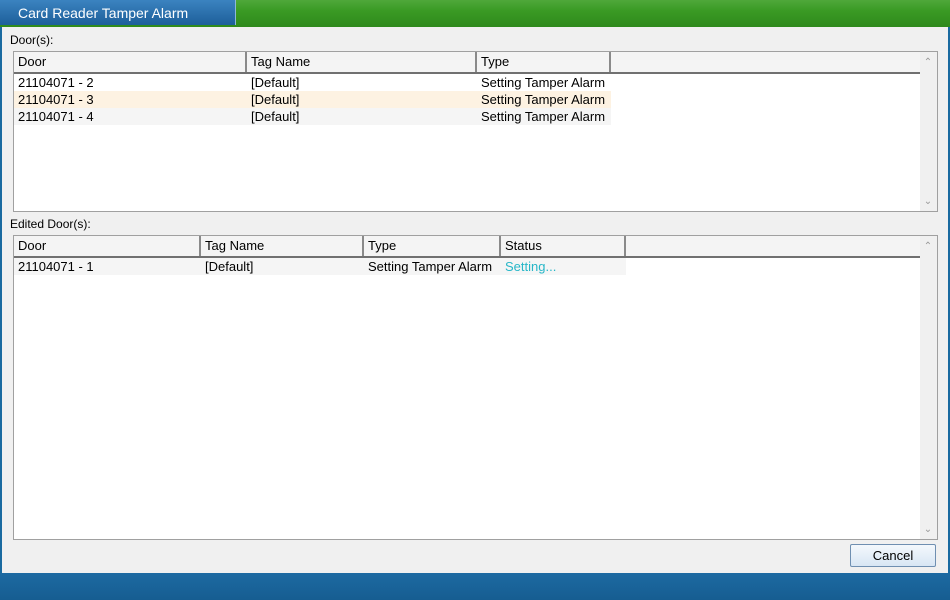 This screenshot has width=950, height=600. Describe the element at coordinates (475, 24) in the screenshot. I see `title-bar: Card Reader Tamper Alarm Setting` at that location.